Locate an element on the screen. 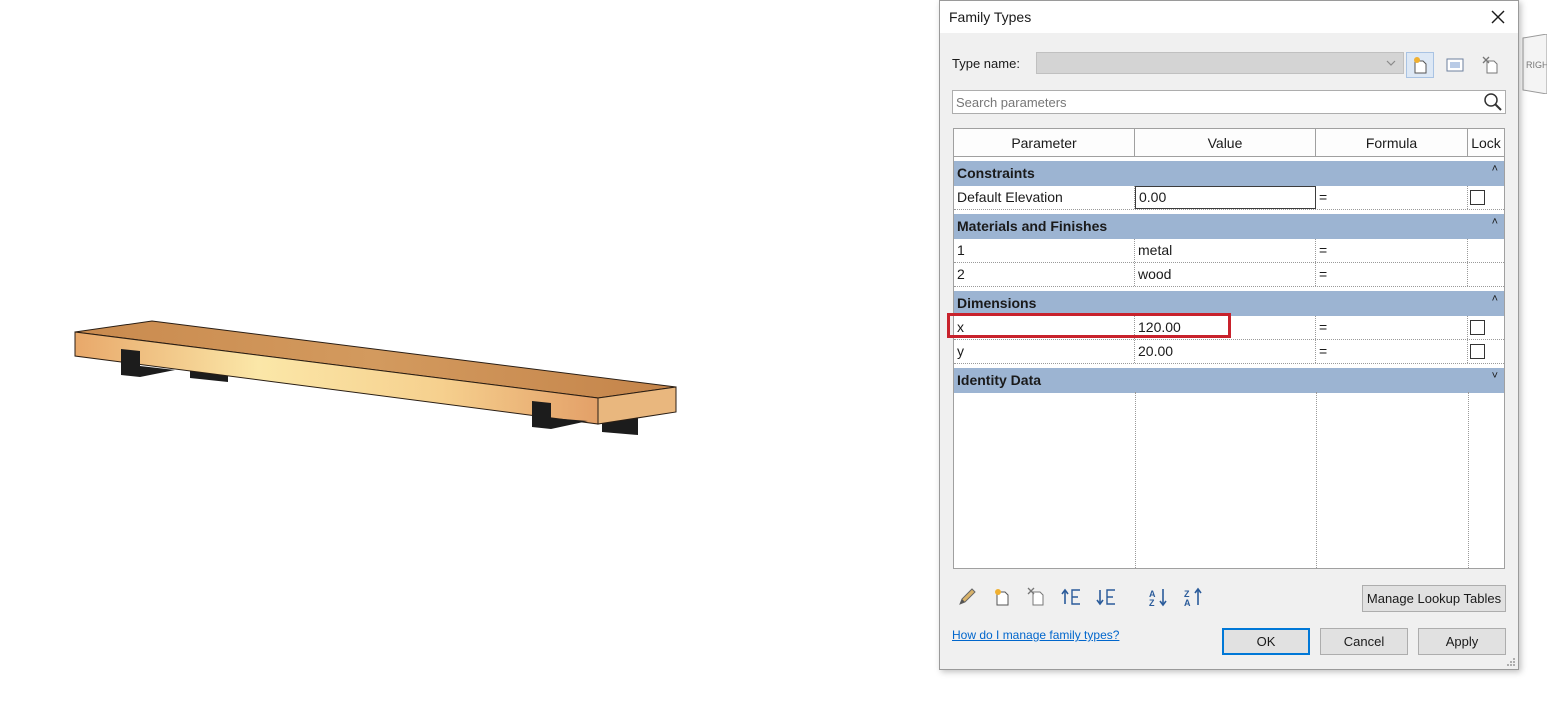 Image resolution: width=1547 pixels, height=726 pixels. new-type-icon is located at coordinates (1420, 65).